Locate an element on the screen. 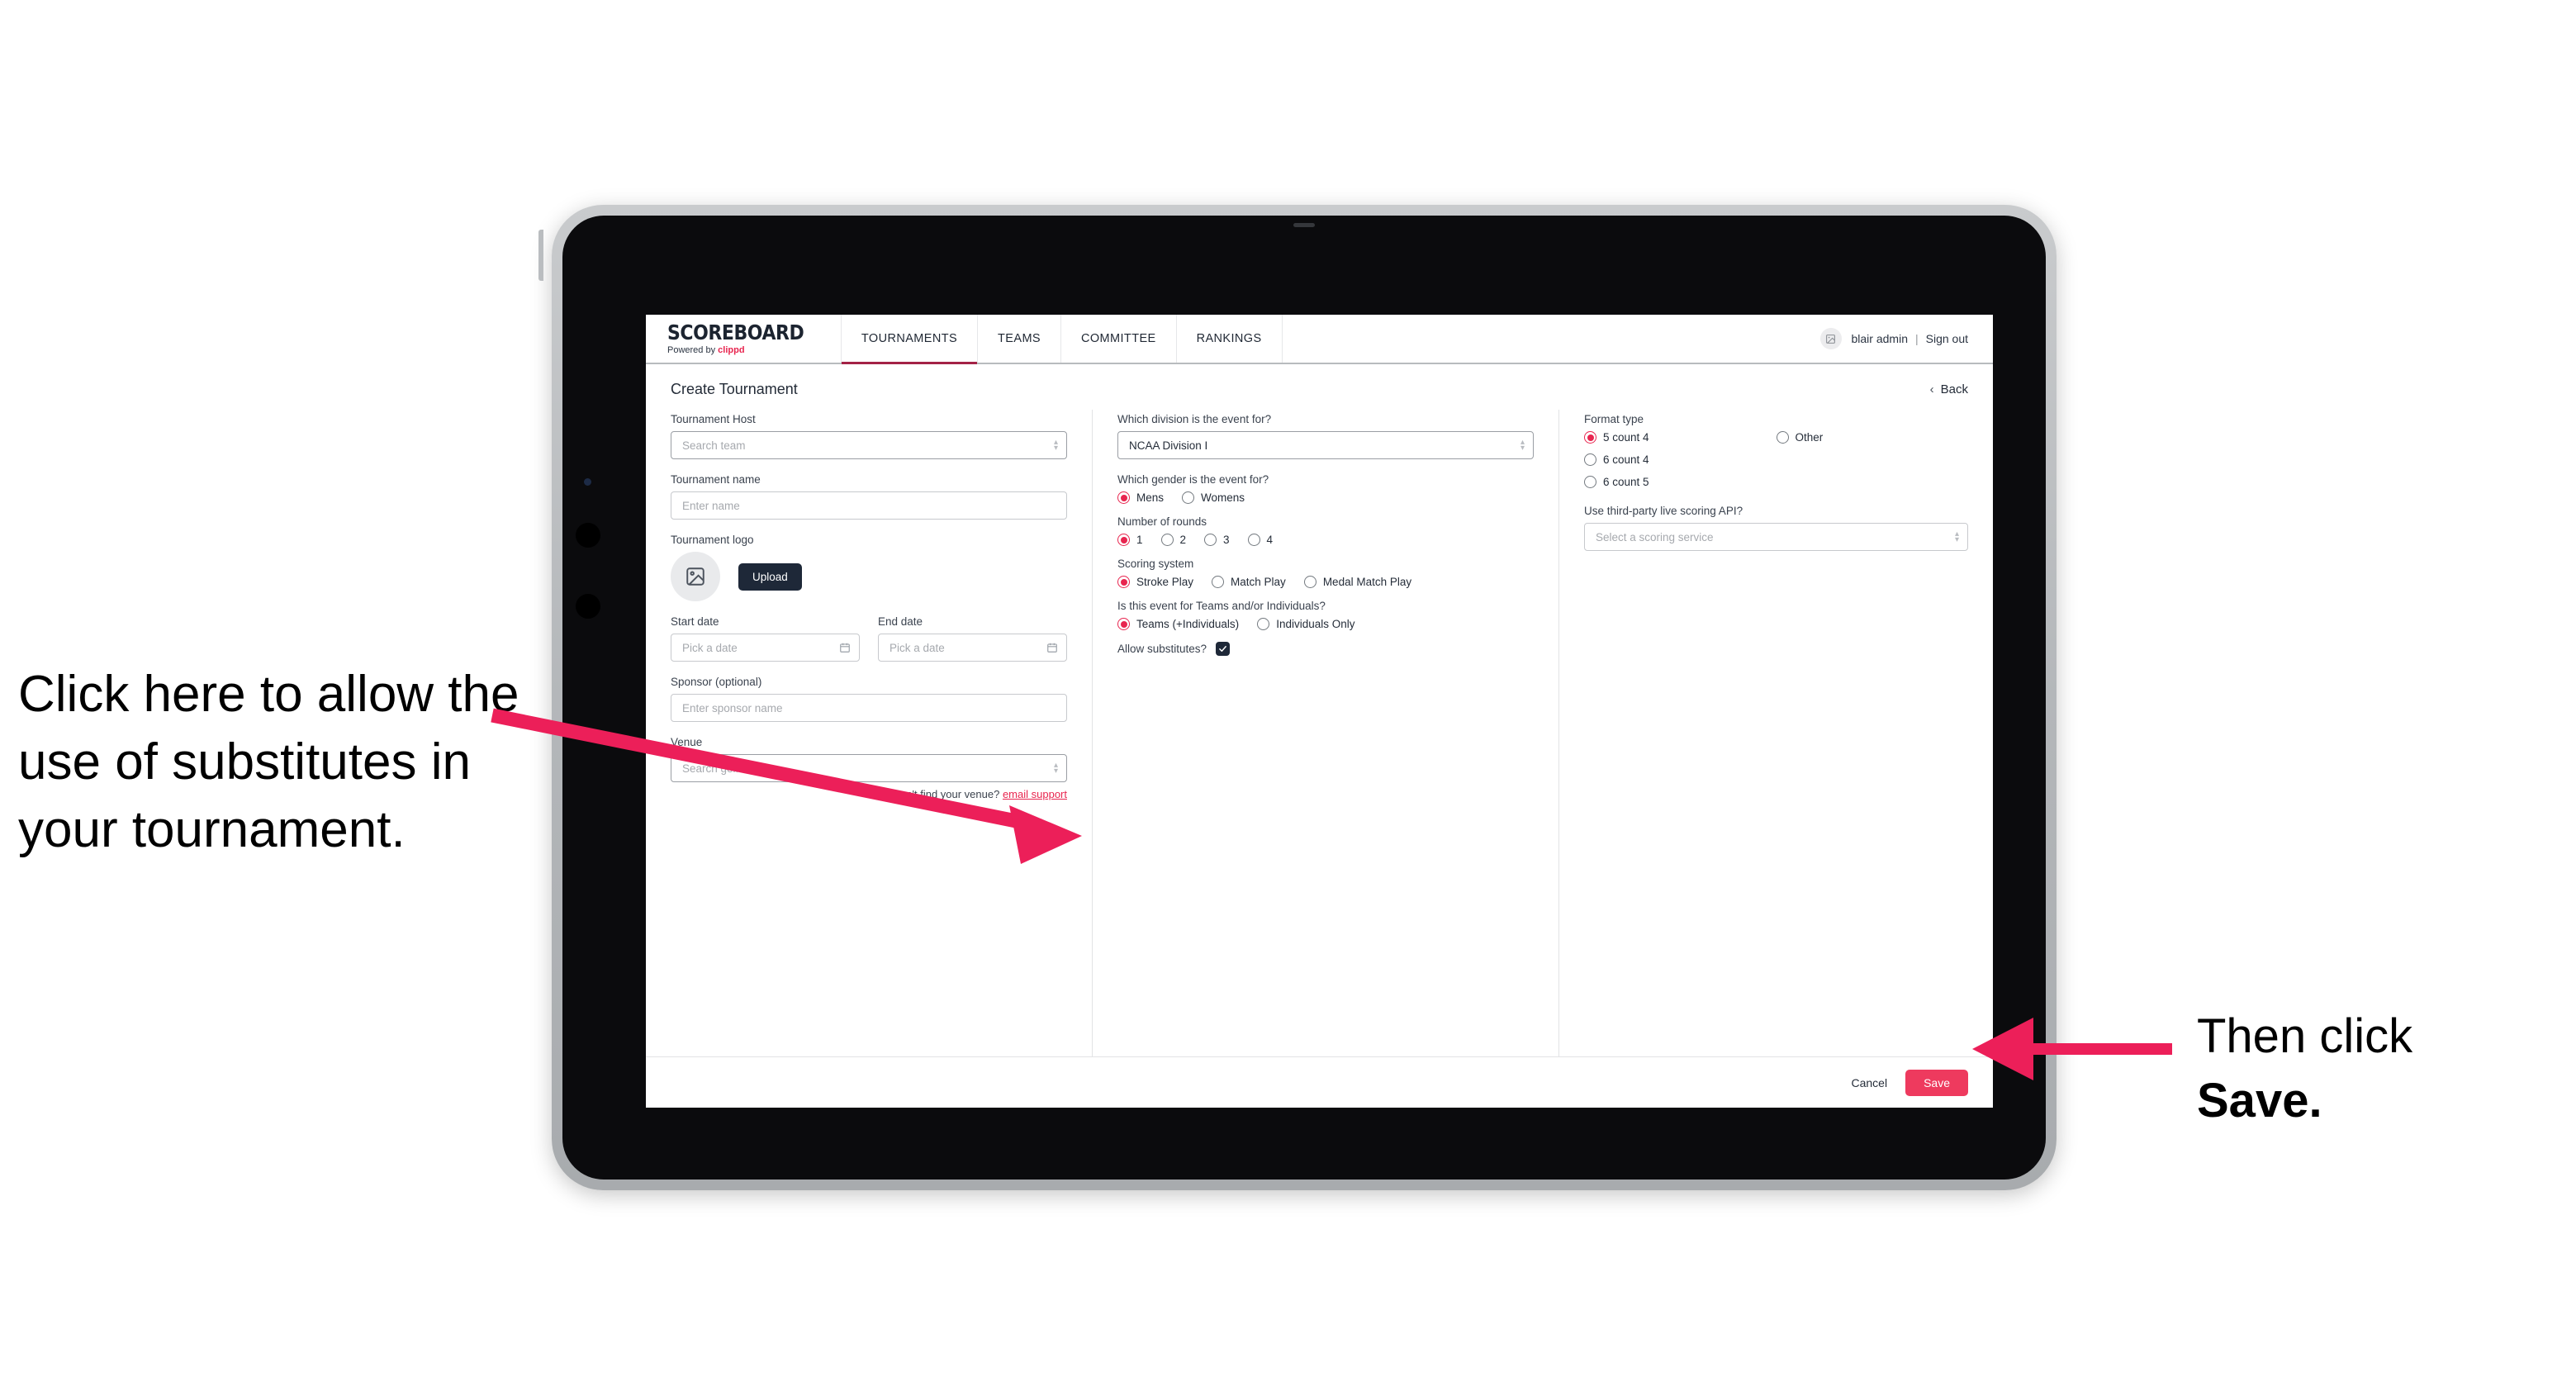 Image resolution: width=2576 pixels, height=1386 pixels. user-name: blair admin is located at coordinates (1879, 338).